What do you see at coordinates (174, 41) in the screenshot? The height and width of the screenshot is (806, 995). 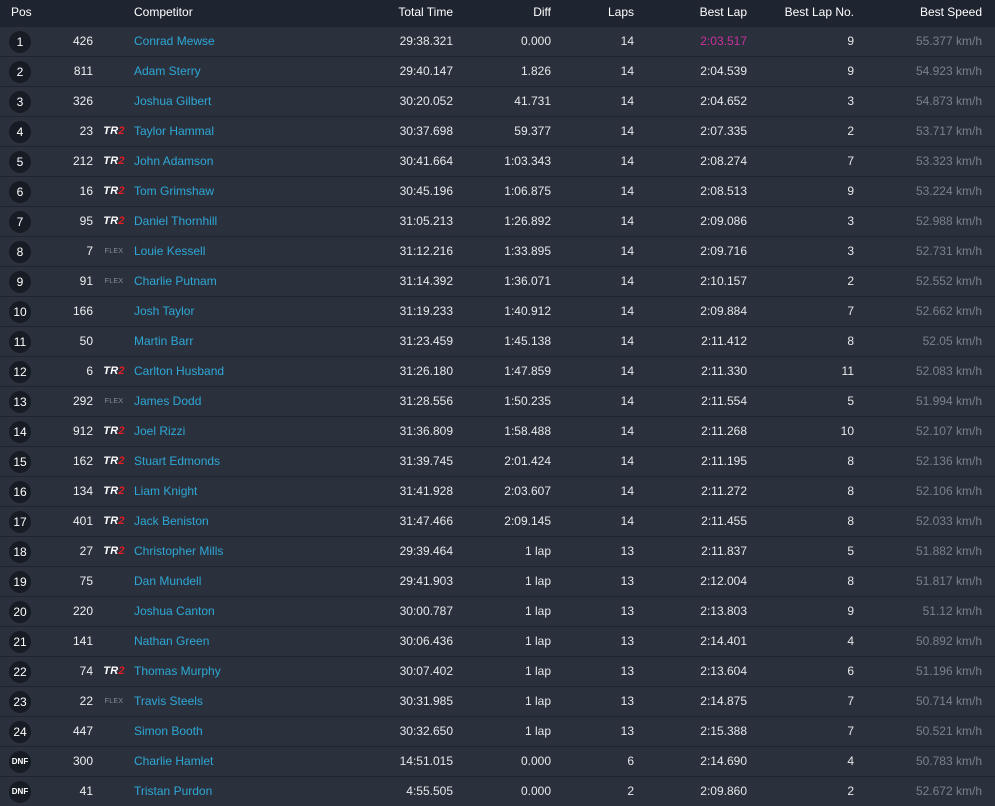 I see `competitor-link: Conrad Mewse` at bounding box center [174, 41].